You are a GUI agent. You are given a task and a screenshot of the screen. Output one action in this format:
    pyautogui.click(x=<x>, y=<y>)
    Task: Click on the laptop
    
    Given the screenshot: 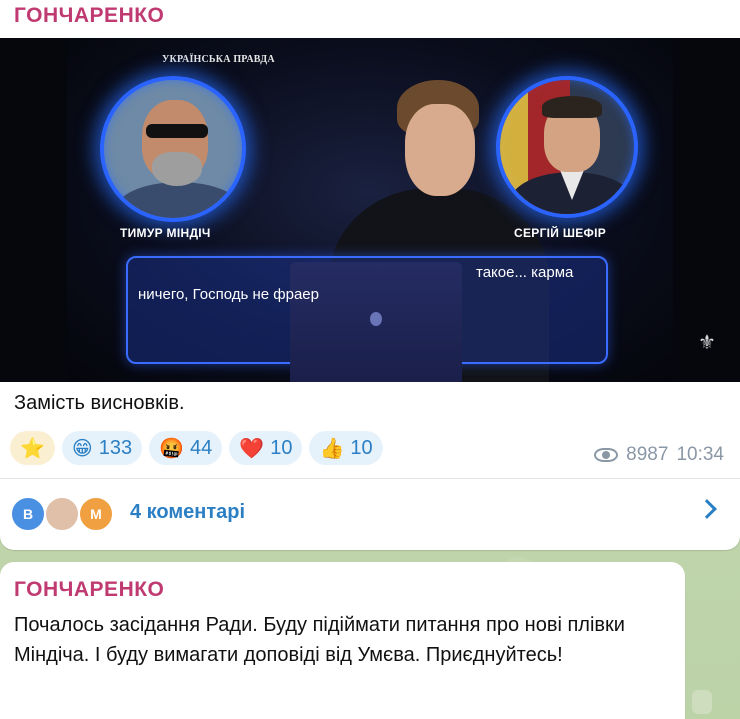 What is the action you would take?
    pyautogui.click(x=376, y=322)
    